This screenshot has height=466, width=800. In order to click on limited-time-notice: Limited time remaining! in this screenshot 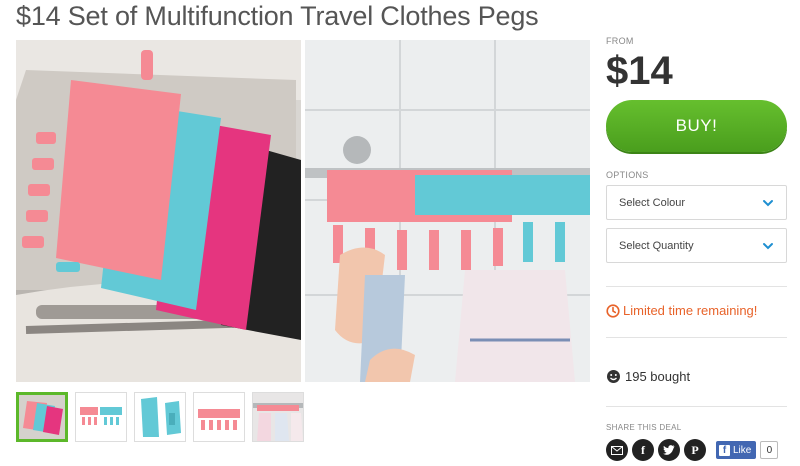, I will do `click(681, 310)`.